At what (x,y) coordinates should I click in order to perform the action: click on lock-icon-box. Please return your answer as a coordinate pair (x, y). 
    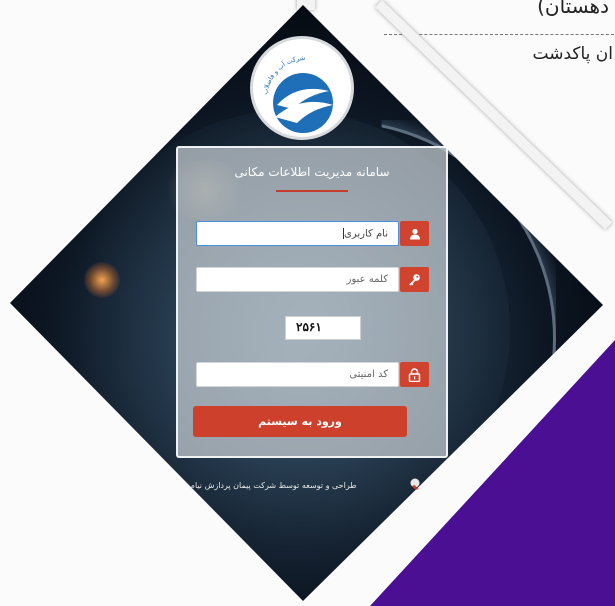
    Looking at the image, I should click on (414, 374).